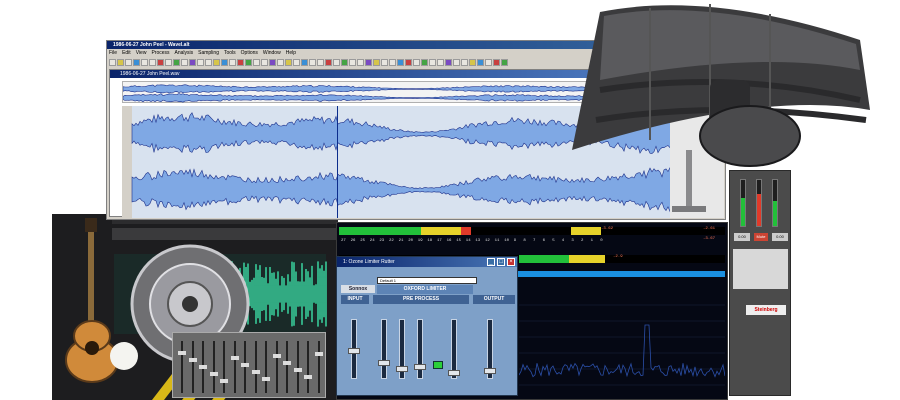 The height and width of the screenshot is (400, 900). Describe the element at coordinates (343, 241) in the screenshot. I see `meter-tick: 27` at that location.